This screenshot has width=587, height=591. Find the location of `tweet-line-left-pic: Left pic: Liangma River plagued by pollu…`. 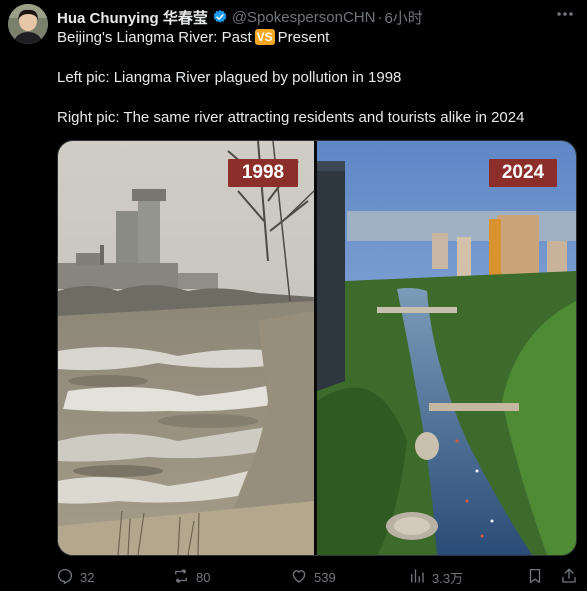

tweet-line-left-pic: Left pic: Liangma River plagued by pollu… is located at coordinates (229, 77).